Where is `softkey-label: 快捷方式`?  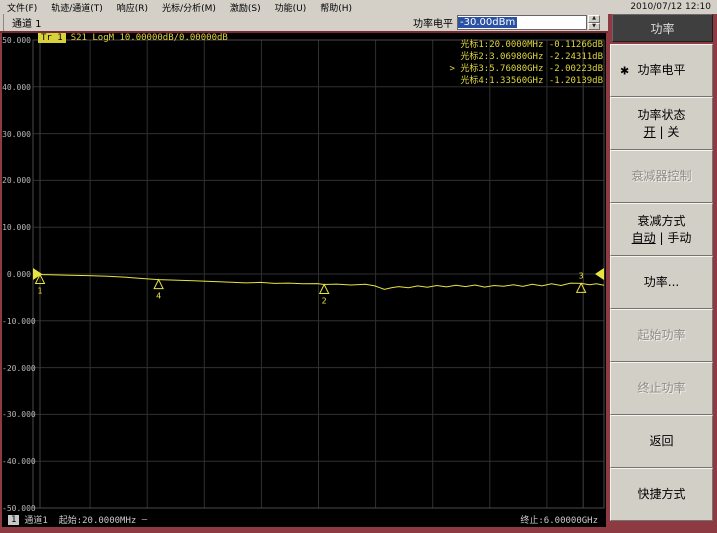
softkey-label: 快捷方式 is located at coordinates (661, 494).